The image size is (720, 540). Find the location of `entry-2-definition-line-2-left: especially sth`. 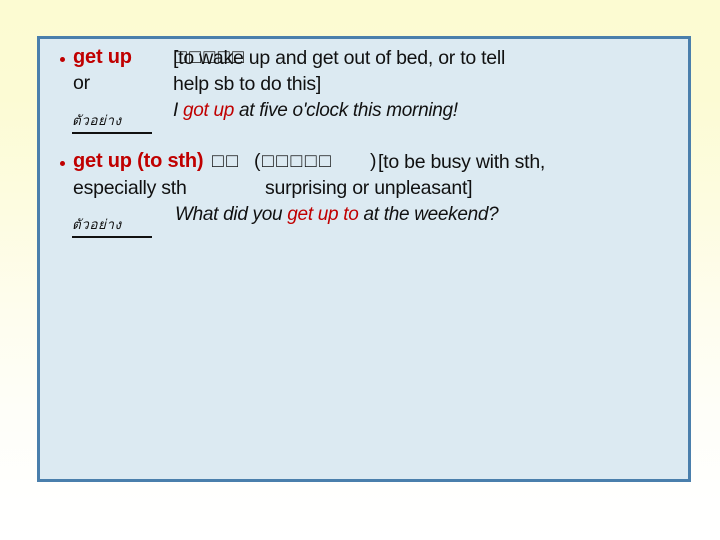

entry-2-definition-line-2-left: especially sth is located at coordinates (130, 188).